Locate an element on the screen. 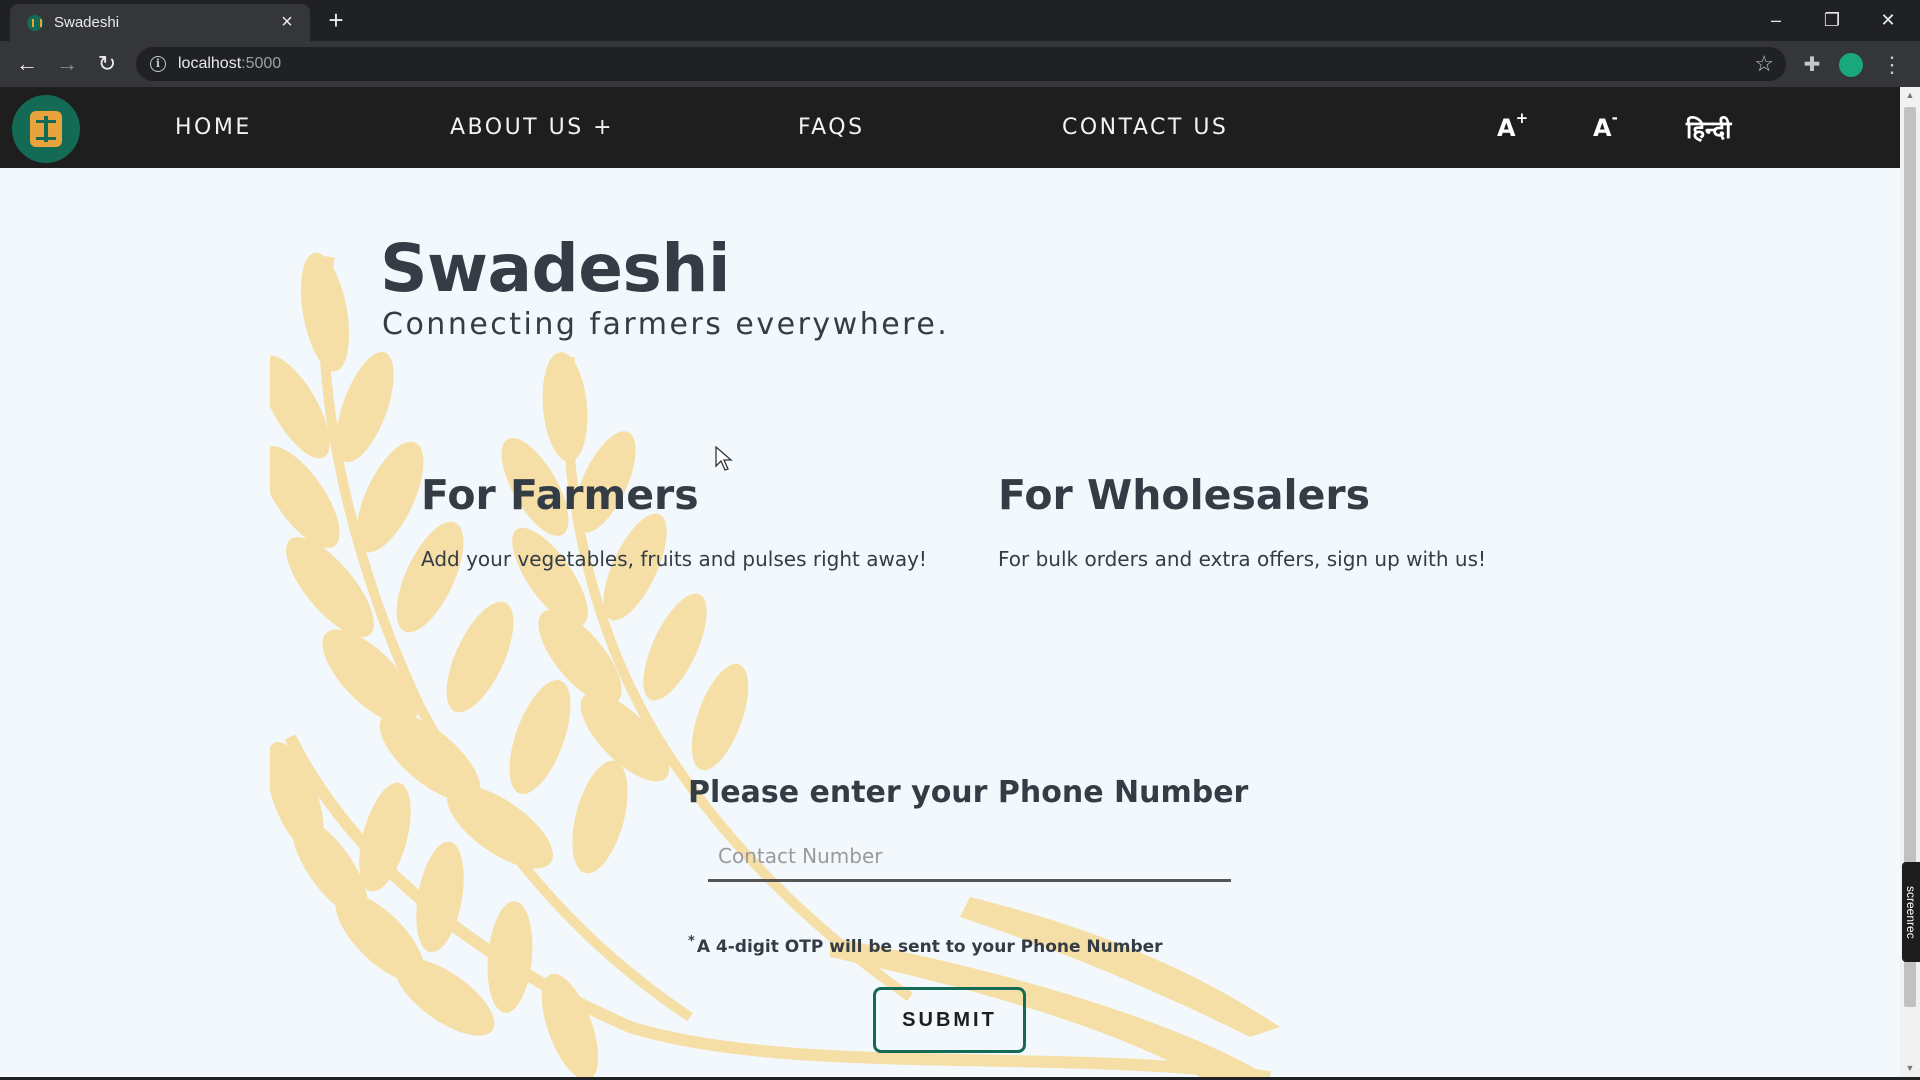 This screenshot has height=1080, width=1920. browser-menu-icon: ⋮ is located at coordinates (1892, 65).